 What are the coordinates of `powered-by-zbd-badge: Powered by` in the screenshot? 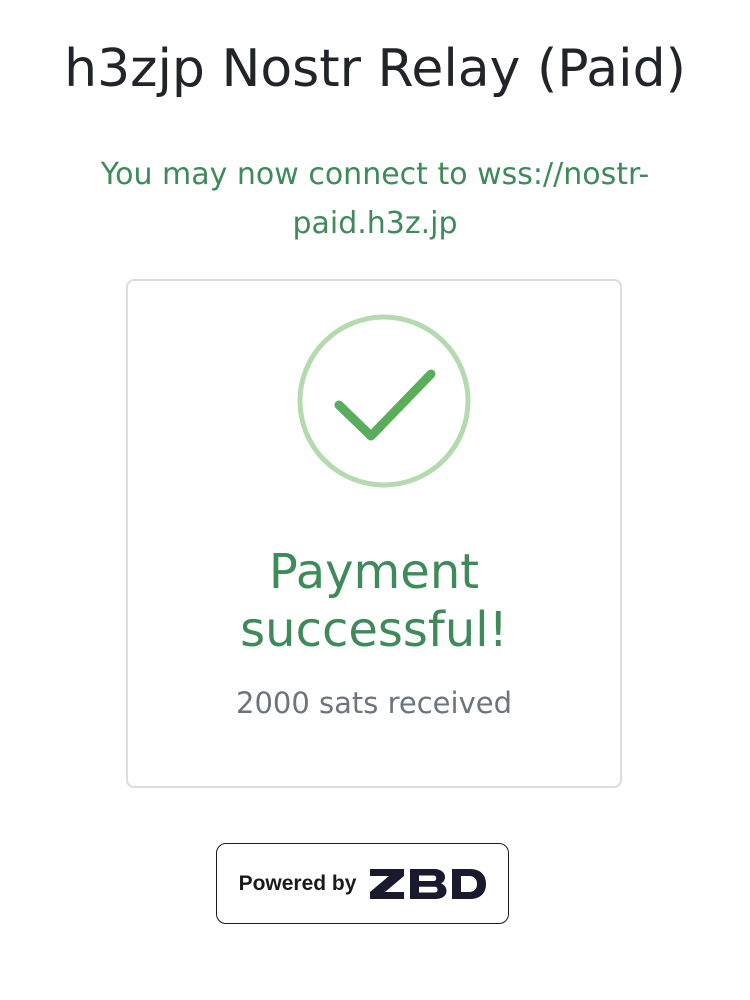 It's located at (362, 883).